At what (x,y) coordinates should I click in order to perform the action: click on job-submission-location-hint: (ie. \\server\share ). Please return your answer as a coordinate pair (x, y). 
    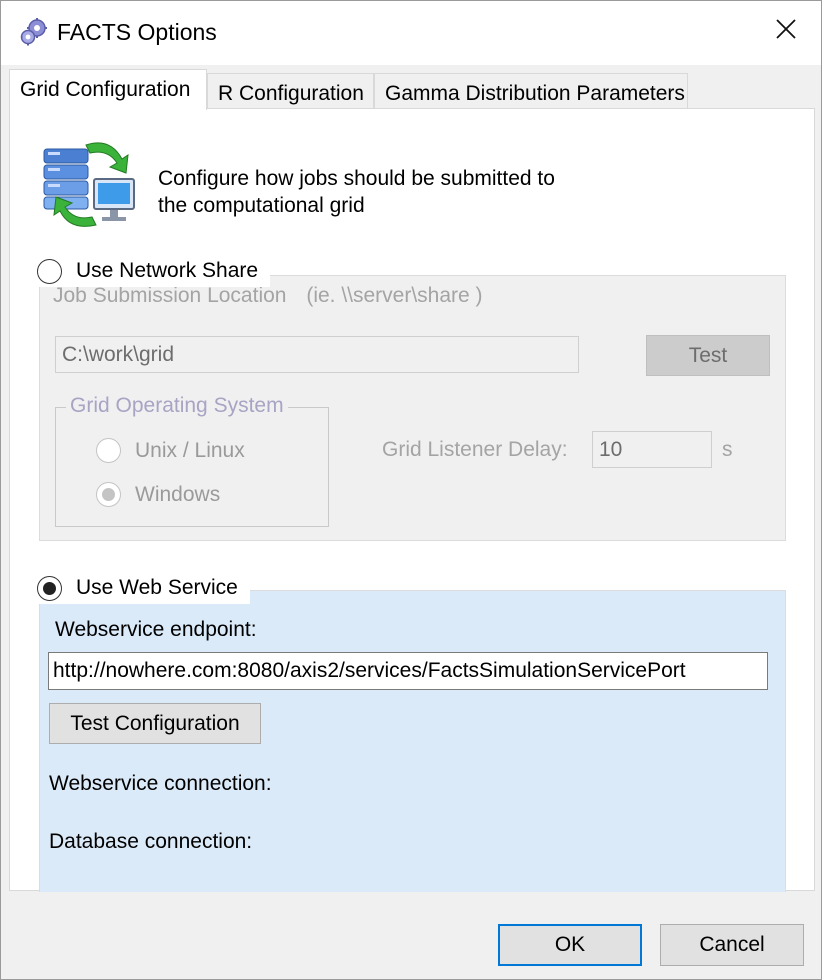
    Looking at the image, I should click on (394, 295).